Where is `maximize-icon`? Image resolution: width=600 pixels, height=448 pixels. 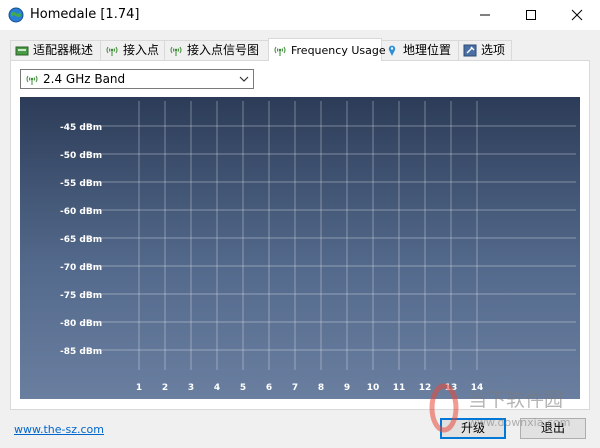
maximize-icon is located at coordinates (531, 15).